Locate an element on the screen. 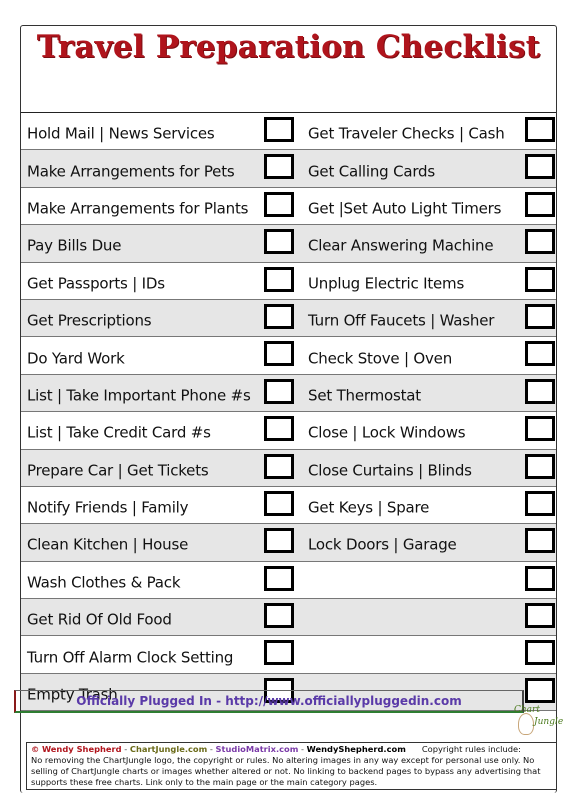 The width and height of the screenshot is (578, 800). left-item-label: Get Passports | IDs is located at coordinates (96, 283).